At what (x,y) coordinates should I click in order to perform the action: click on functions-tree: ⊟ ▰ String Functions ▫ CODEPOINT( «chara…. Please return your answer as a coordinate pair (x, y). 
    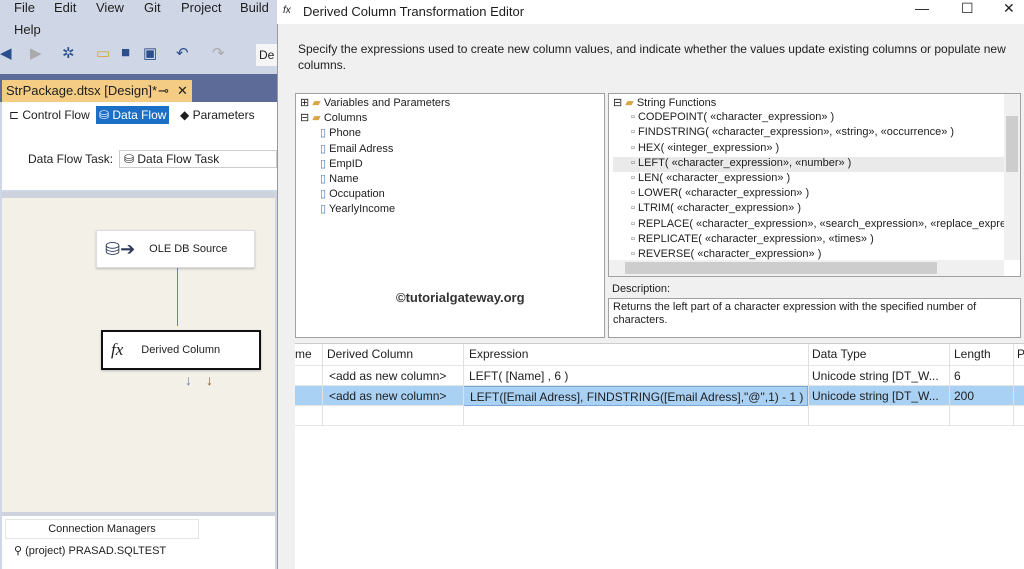
    Looking at the image, I should click on (814, 185).